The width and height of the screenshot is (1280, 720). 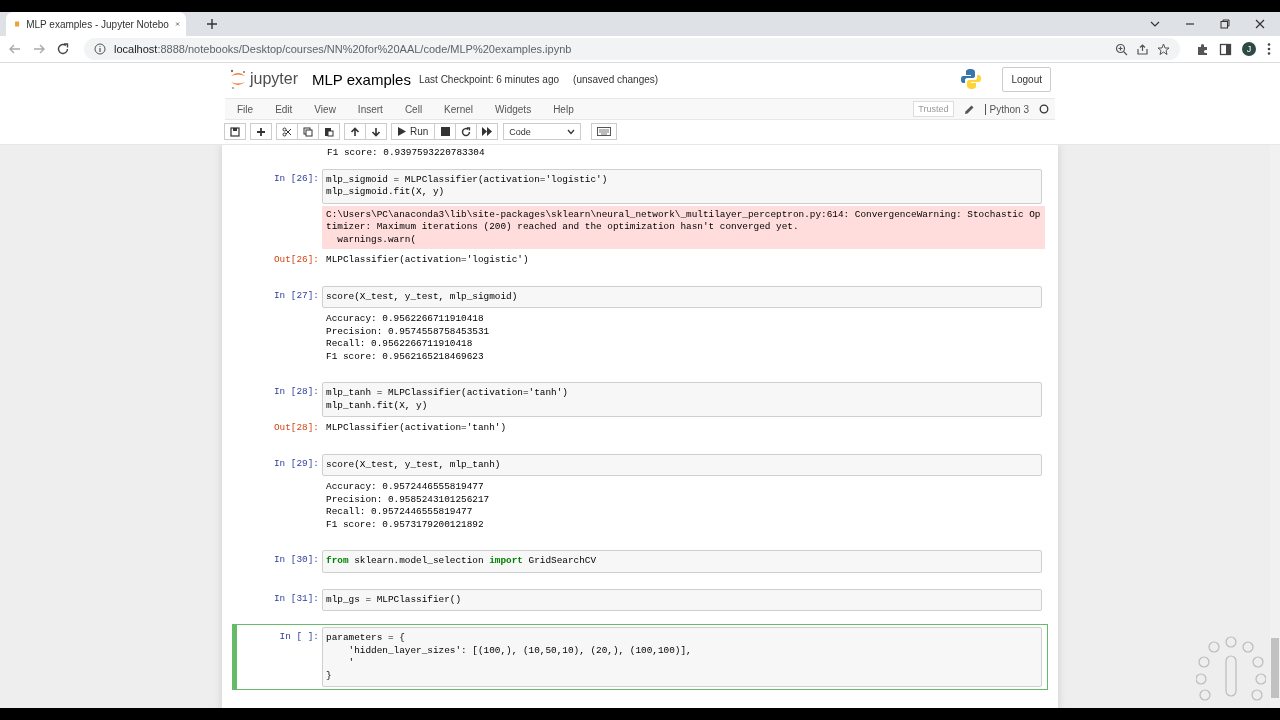 I want to click on code-line: score(X_test, y_test, mlp_tanh), so click(x=414, y=464).